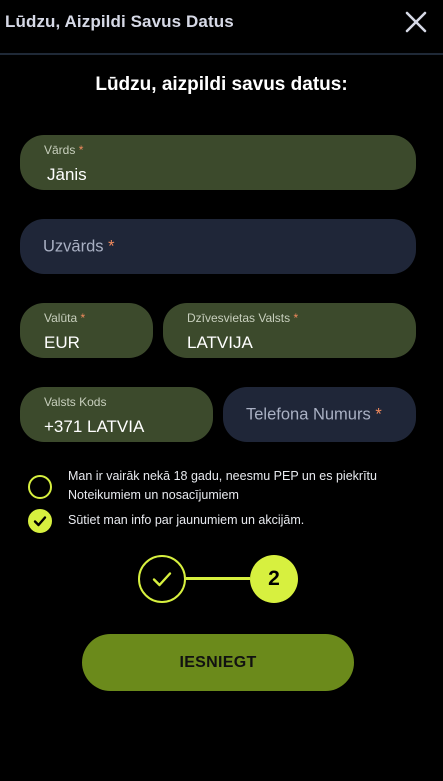 Image resolution: width=443 pixels, height=781 pixels. Describe the element at coordinates (86, 330) in the screenshot. I see `currency-select: Valūta * EUR` at that location.